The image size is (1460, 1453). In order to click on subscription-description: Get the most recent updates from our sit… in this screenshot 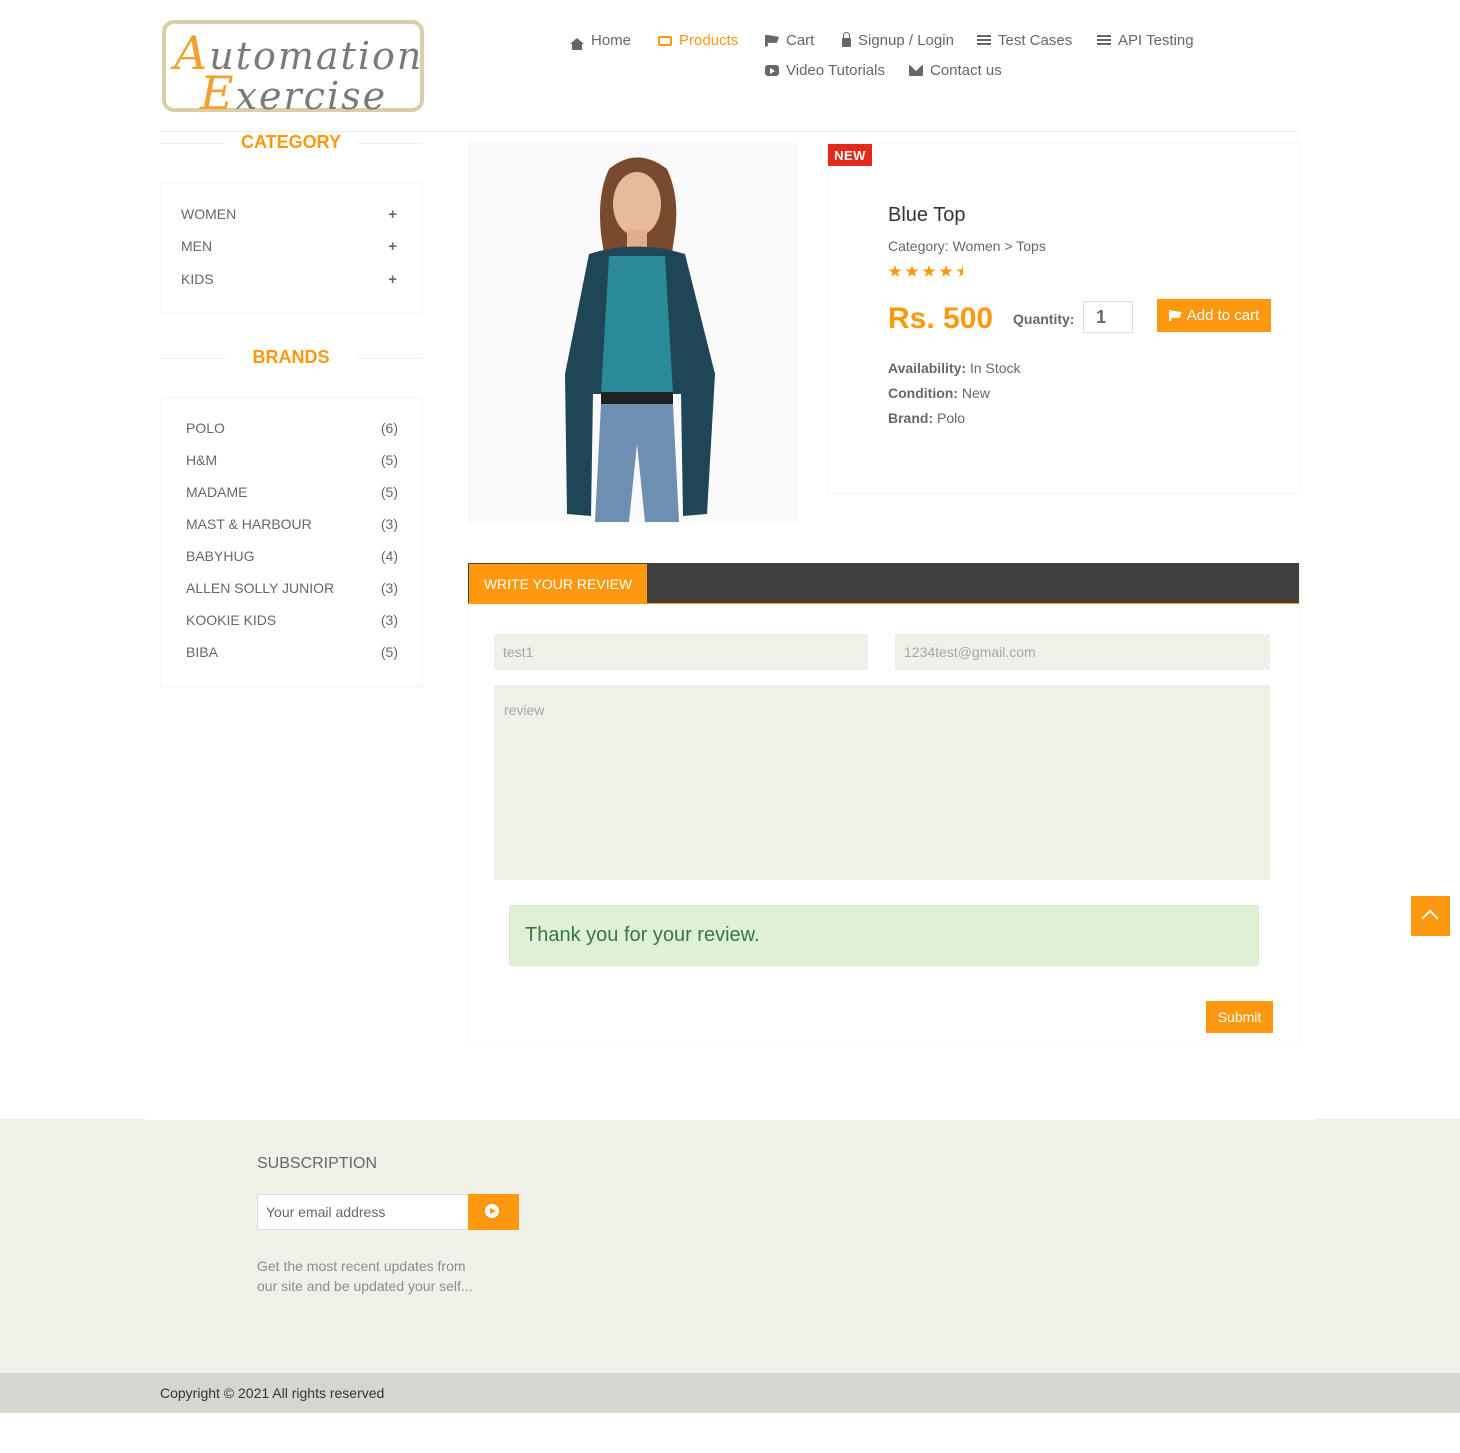, I will do `click(365, 1276)`.